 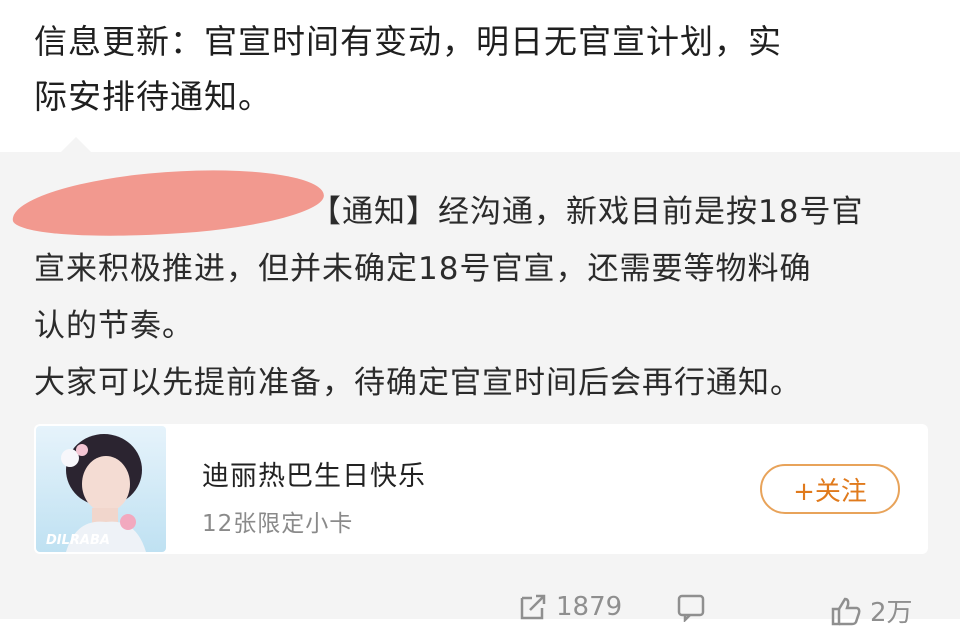 What do you see at coordinates (423, 269) in the screenshot?
I see `retweet-text-line: 宣来积极推进，但并未确定18号官宣，还需要等物料确` at bounding box center [423, 269].